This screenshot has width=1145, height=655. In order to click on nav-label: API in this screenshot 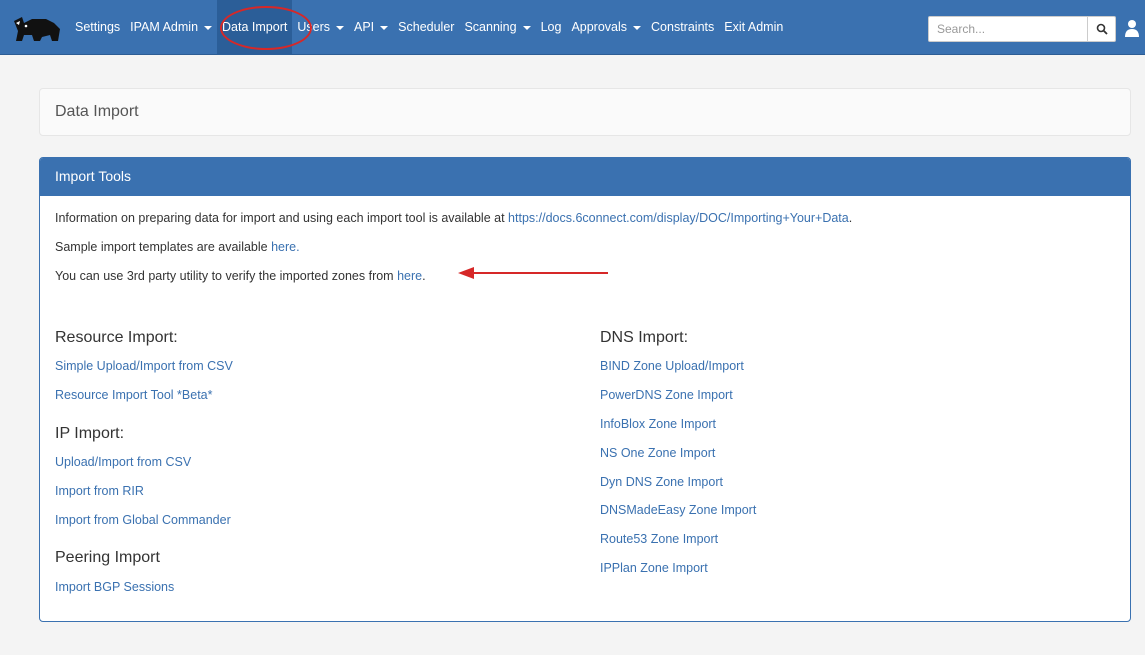, I will do `click(364, 27)`.